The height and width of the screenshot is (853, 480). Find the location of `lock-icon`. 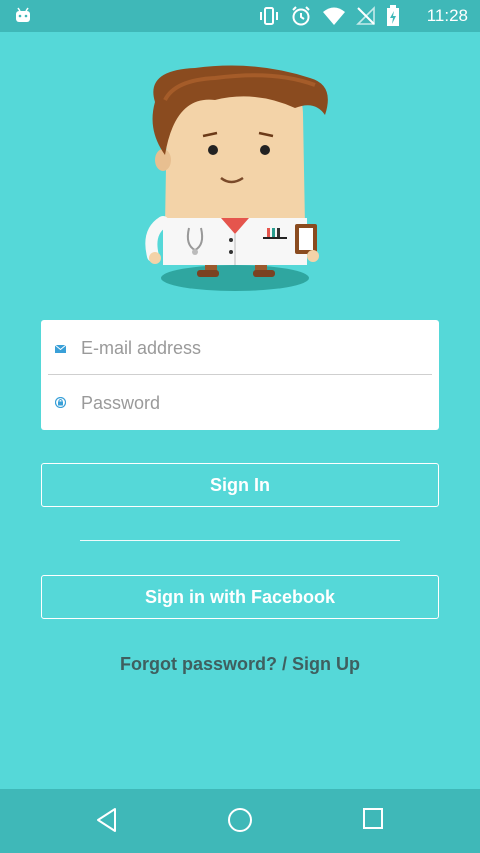

lock-icon is located at coordinates (60, 404).